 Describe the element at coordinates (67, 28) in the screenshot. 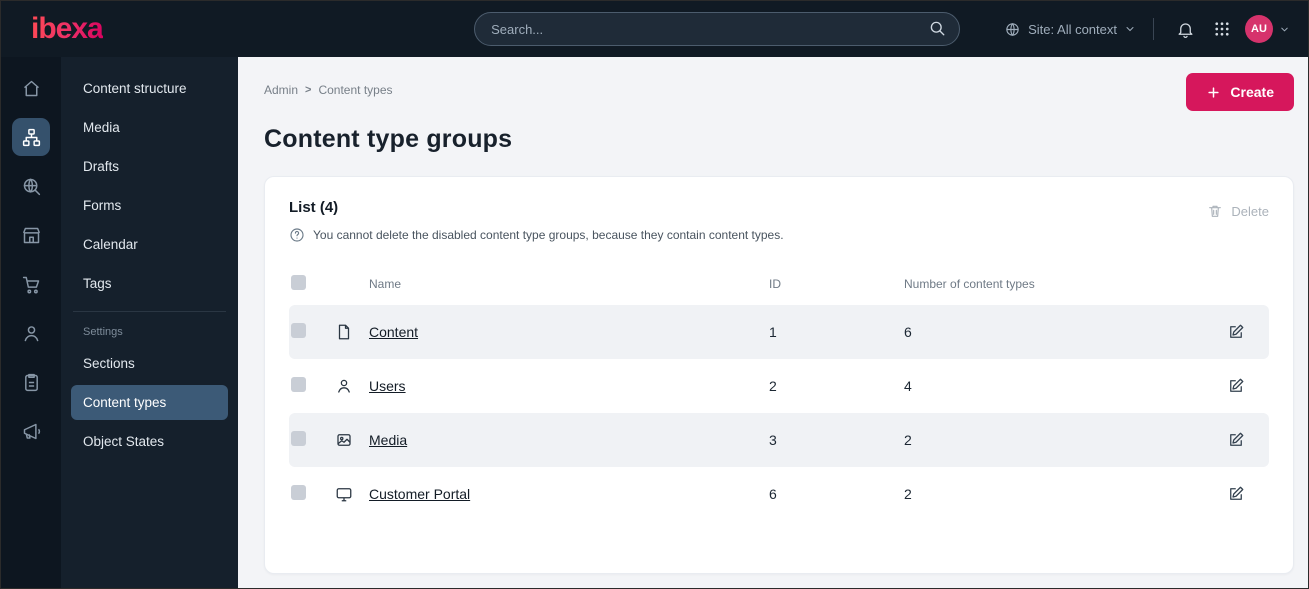

I see `ibexa-logo: ibexa` at that location.